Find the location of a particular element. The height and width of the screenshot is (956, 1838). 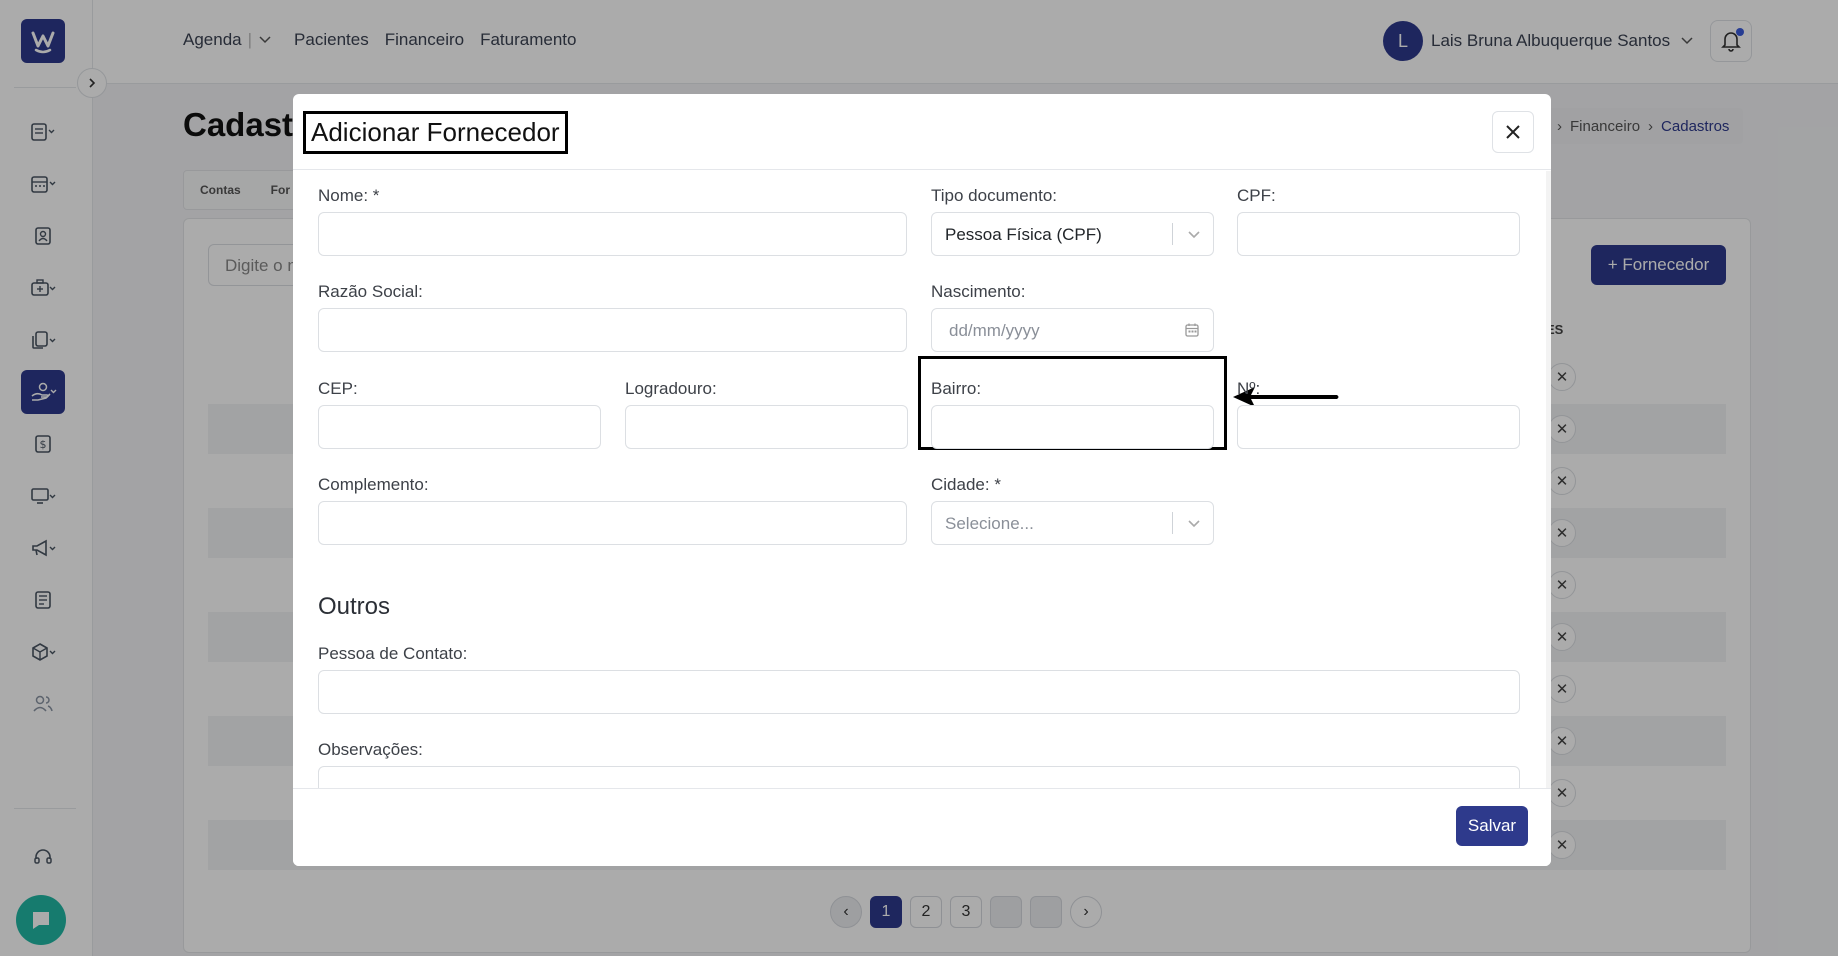

complemento-input is located at coordinates (612, 523).